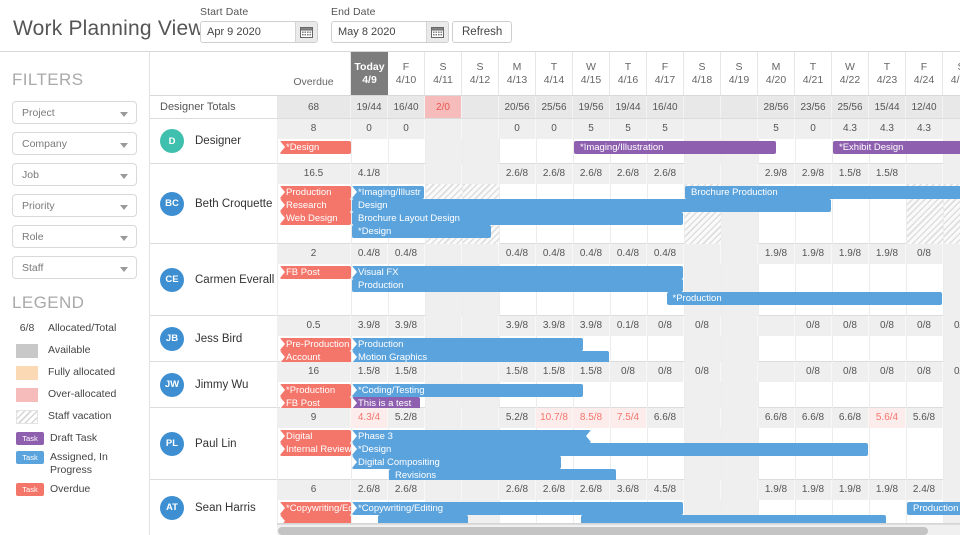 The image size is (960, 535). What do you see at coordinates (850, 326) in the screenshot?
I see `allocation-cell: 0/8` at bounding box center [850, 326].